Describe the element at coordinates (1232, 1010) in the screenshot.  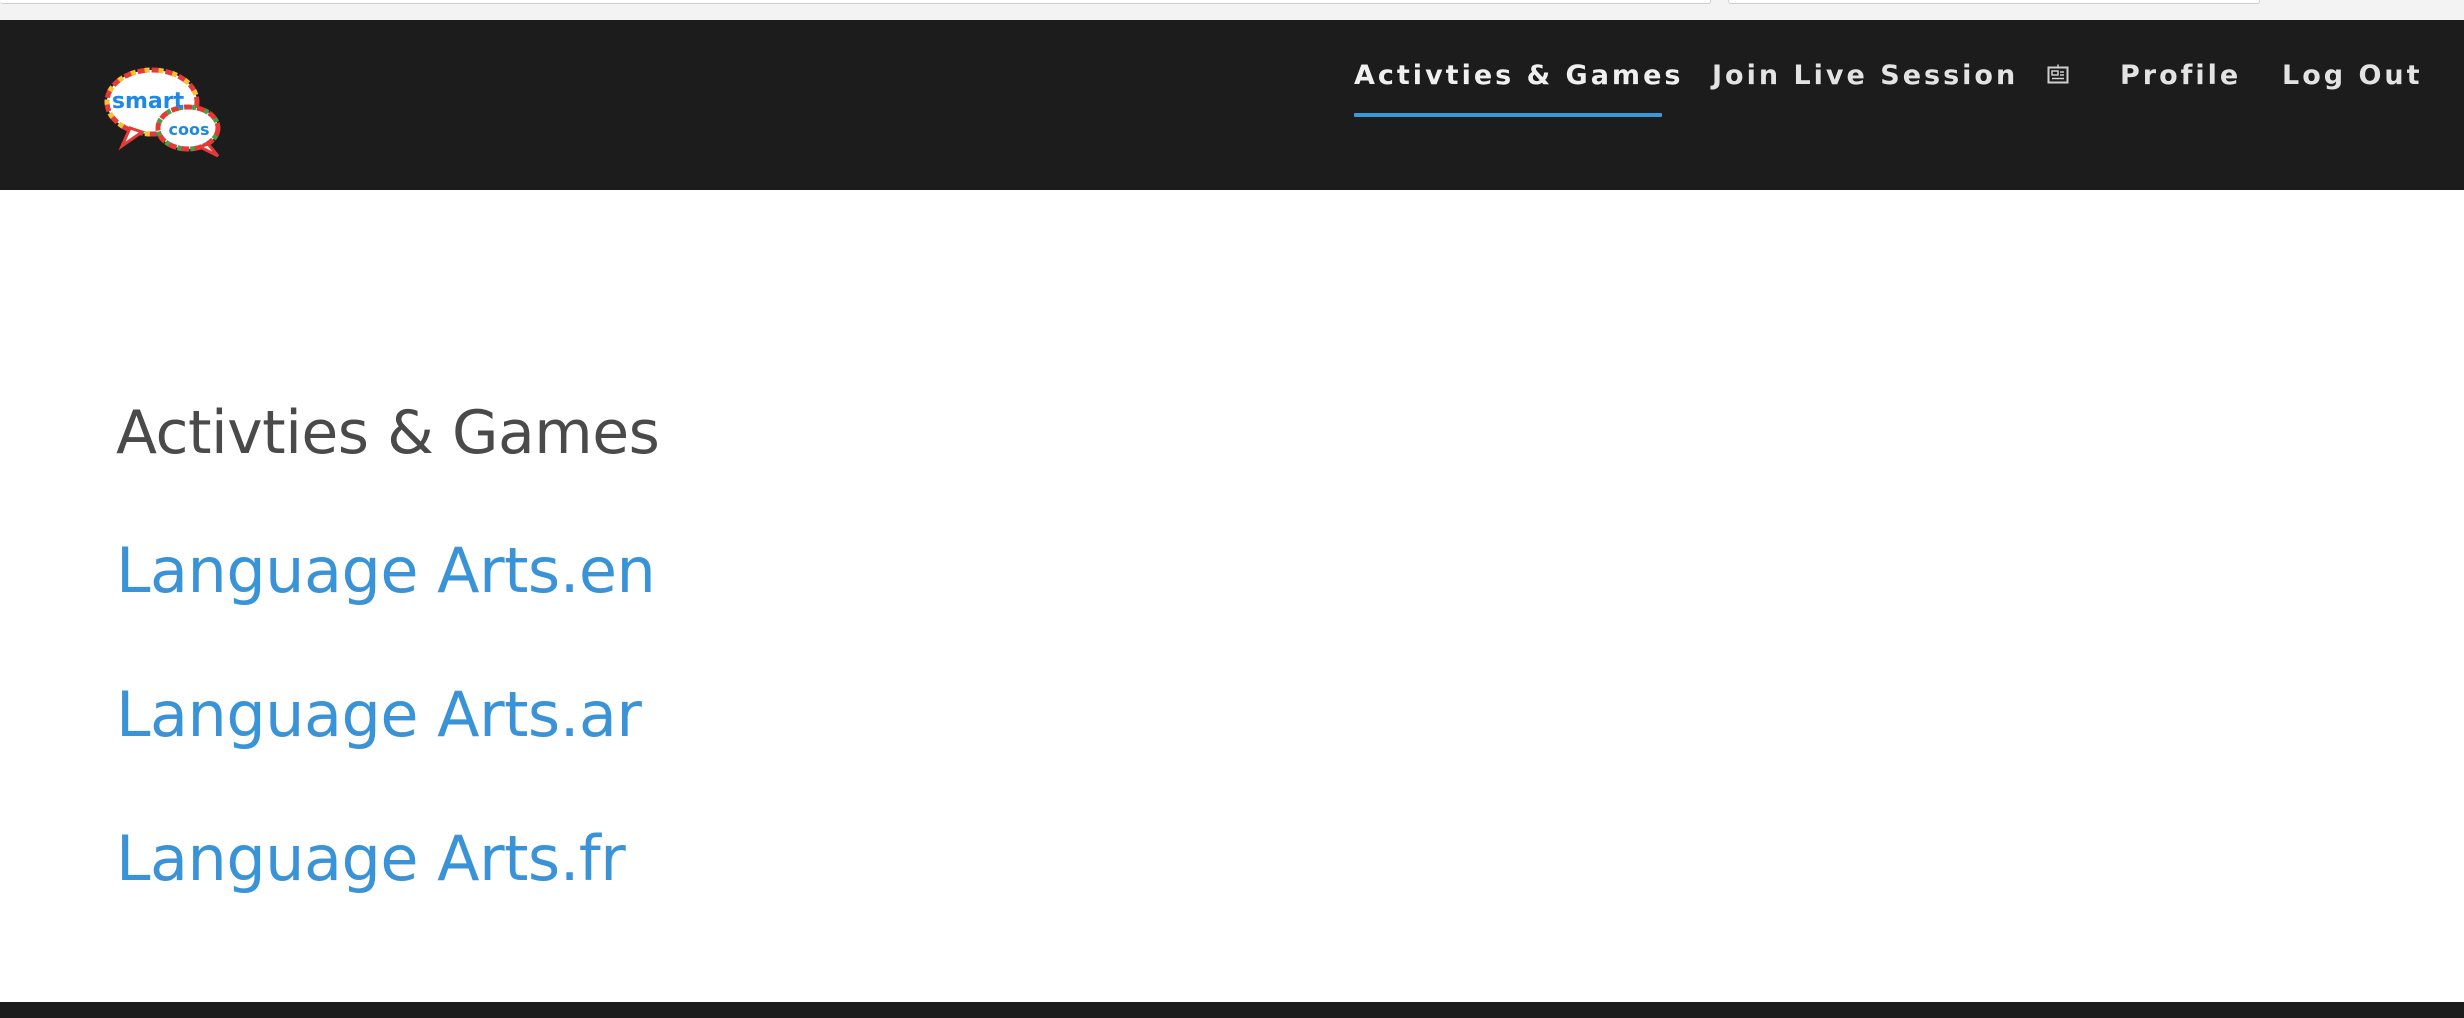
I see `footer-bar` at that location.